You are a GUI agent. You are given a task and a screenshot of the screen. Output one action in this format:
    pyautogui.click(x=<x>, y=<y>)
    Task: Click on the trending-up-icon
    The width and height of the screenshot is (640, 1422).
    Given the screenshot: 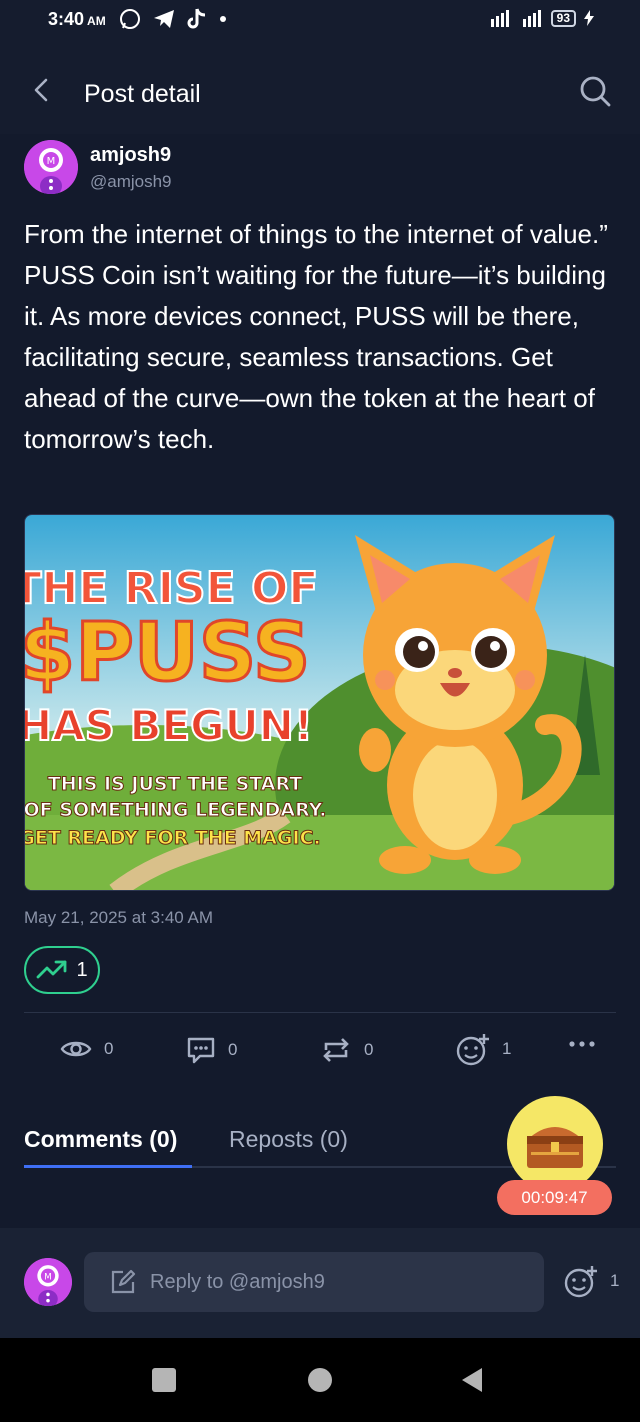 What is the action you would take?
    pyautogui.click(x=52, y=969)
    